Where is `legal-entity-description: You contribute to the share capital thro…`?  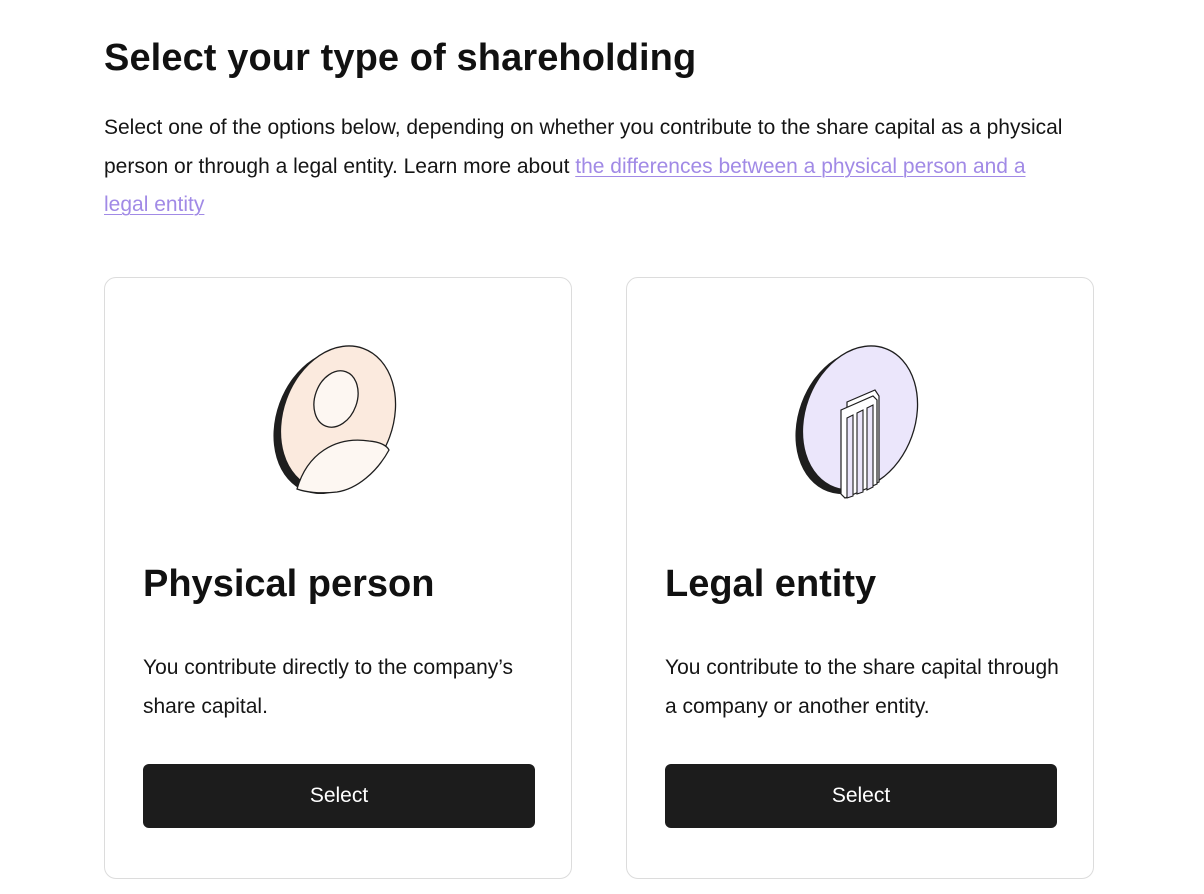
legal-entity-description: You contribute to the share capital thro… is located at coordinates (862, 687).